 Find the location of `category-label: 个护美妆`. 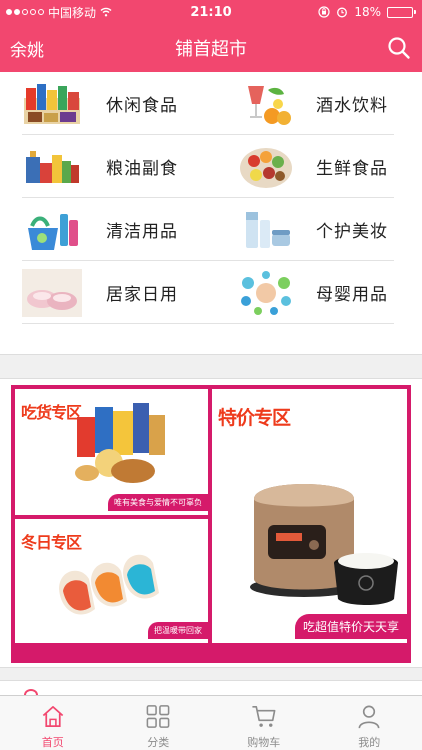

category-label: 个护美妆 is located at coordinates (352, 232).